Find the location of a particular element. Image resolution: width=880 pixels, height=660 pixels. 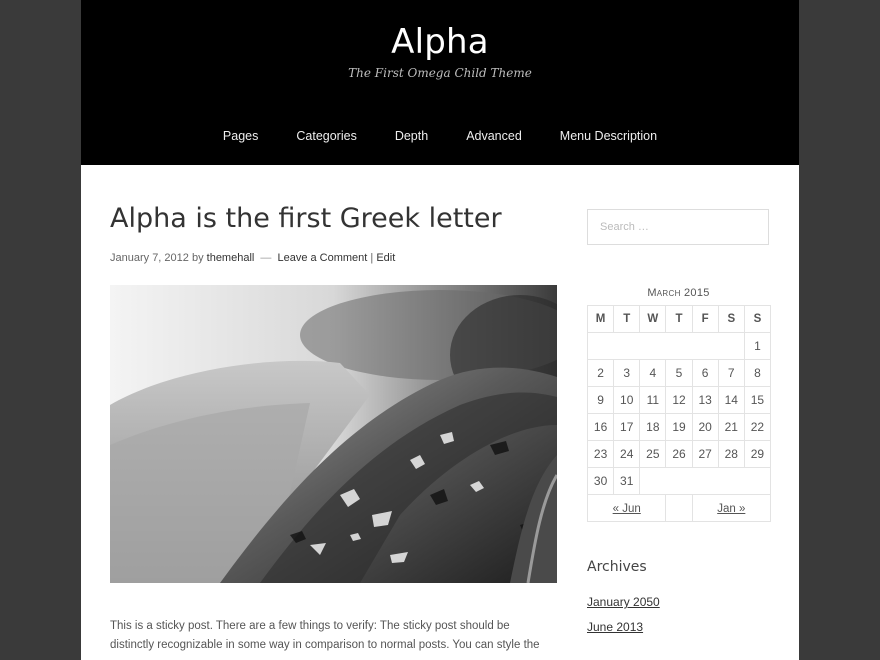

calendar-day: 21 is located at coordinates (731, 427).